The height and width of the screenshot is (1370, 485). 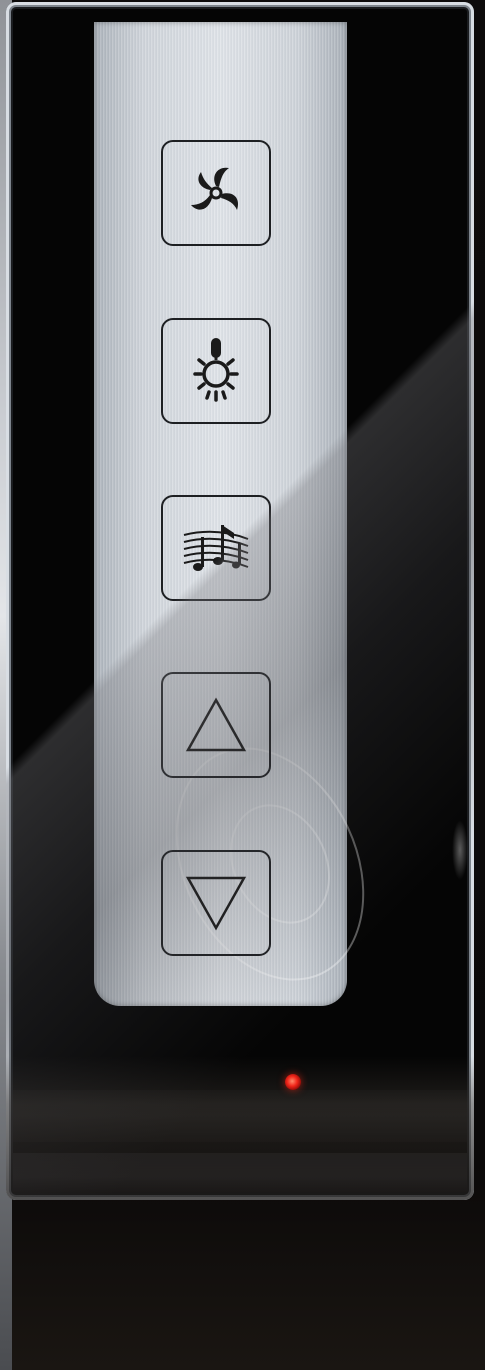 I want to click on down-button, so click(x=216, y=903).